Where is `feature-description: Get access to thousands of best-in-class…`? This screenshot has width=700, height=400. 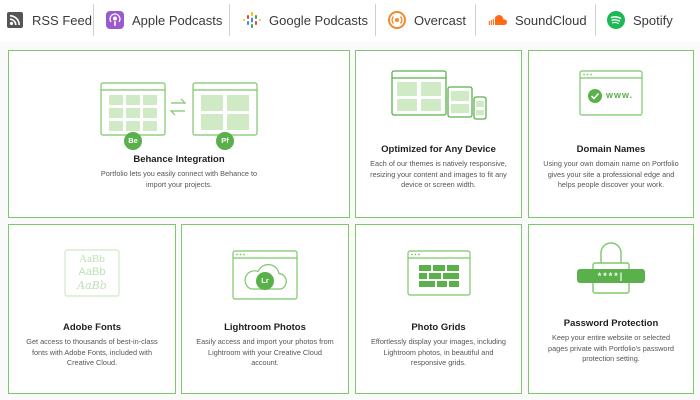
feature-description: Get access to thousands of best-in-class… is located at coordinates (92, 352).